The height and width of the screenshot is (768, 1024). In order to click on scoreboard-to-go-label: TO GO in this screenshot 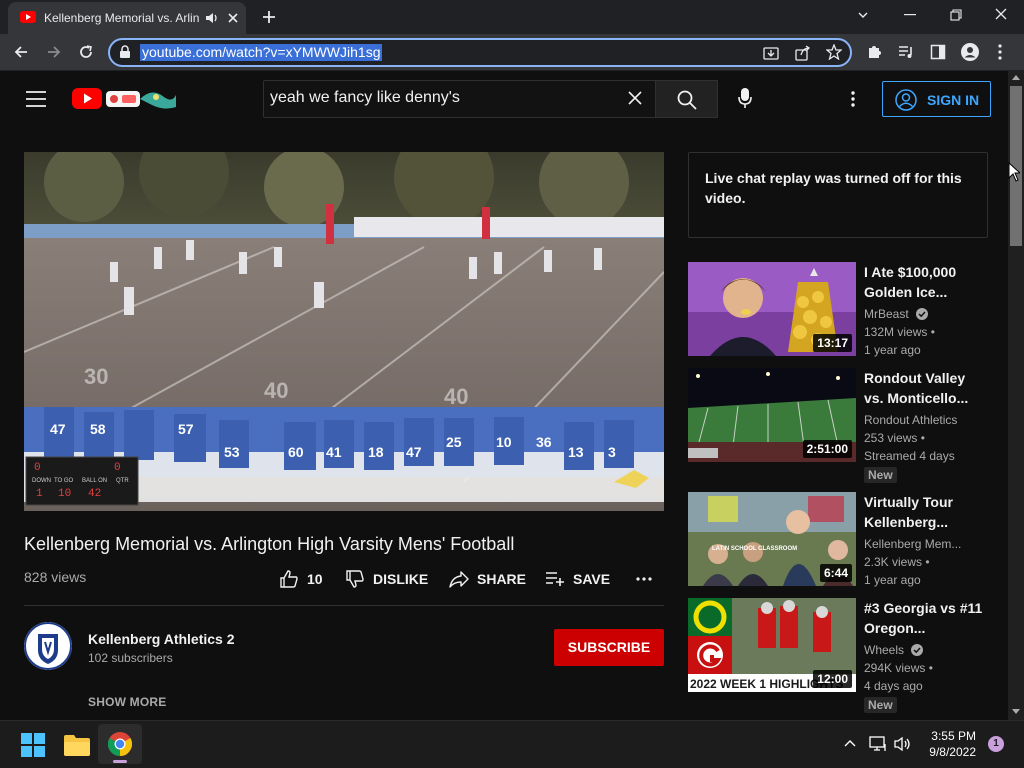, I will do `click(64, 481)`.